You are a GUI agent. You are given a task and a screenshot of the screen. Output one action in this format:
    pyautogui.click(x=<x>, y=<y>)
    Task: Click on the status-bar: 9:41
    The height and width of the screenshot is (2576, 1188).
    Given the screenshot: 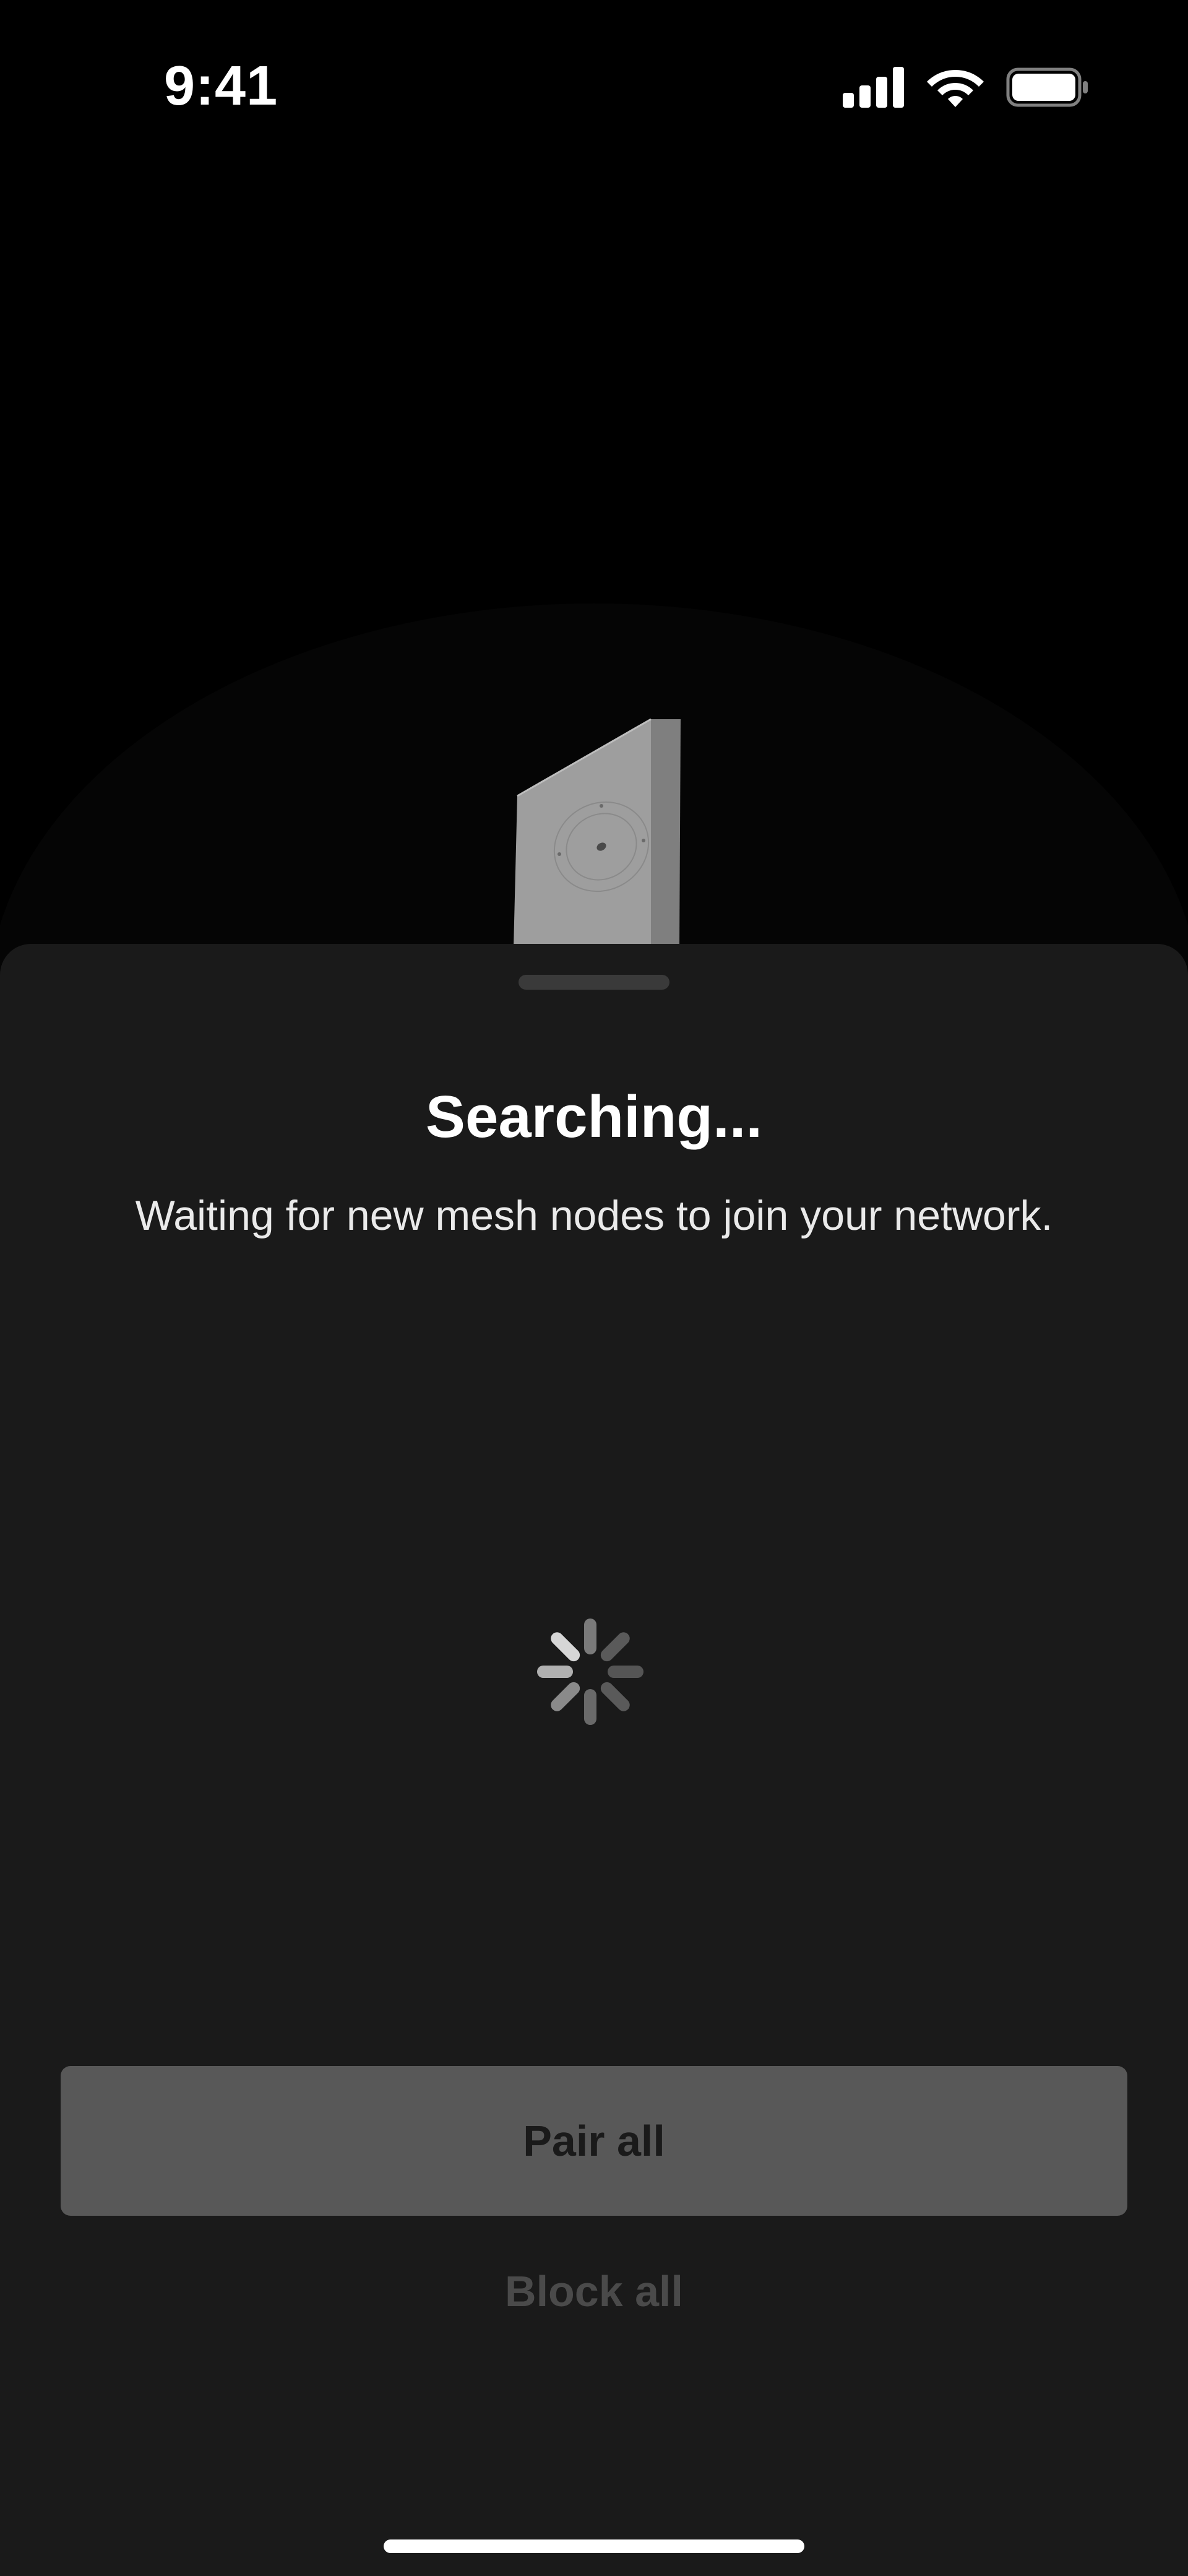 What is the action you would take?
    pyautogui.click(x=594, y=89)
    